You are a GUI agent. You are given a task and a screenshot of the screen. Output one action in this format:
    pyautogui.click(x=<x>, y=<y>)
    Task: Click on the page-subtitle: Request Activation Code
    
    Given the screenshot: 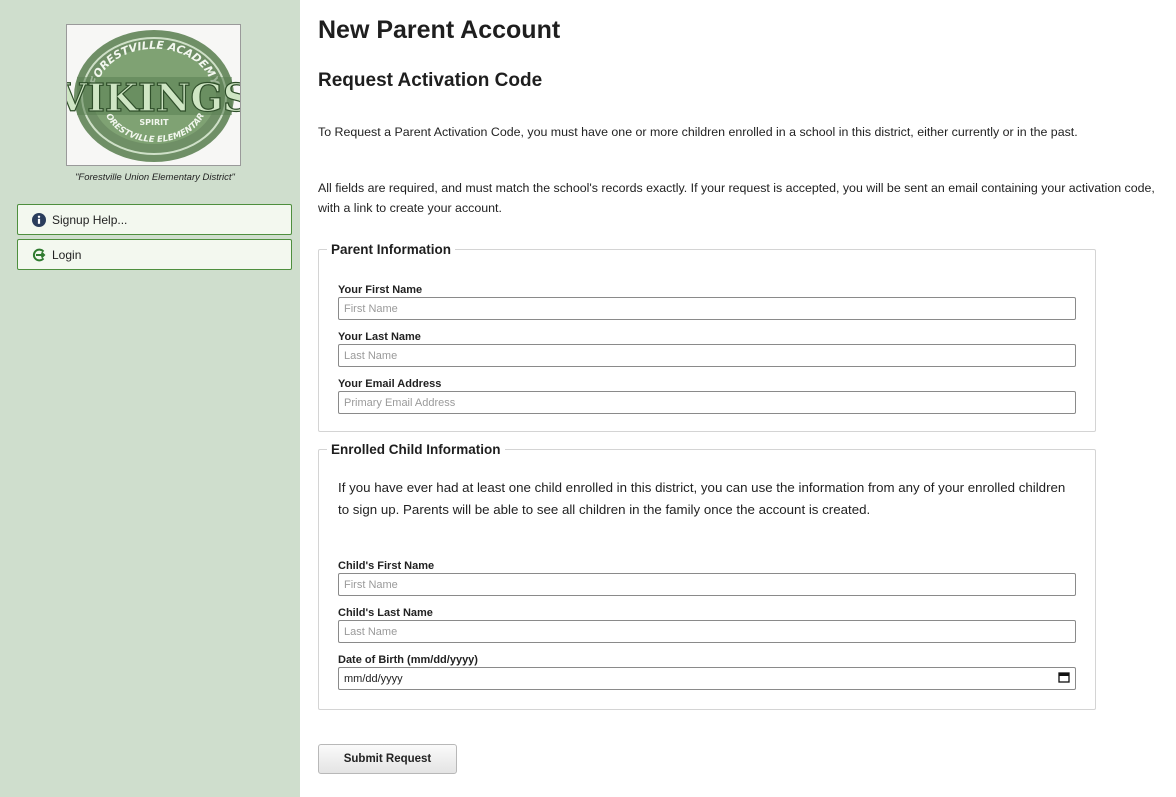 What is the action you would take?
    pyautogui.click(x=430, y=80)
    